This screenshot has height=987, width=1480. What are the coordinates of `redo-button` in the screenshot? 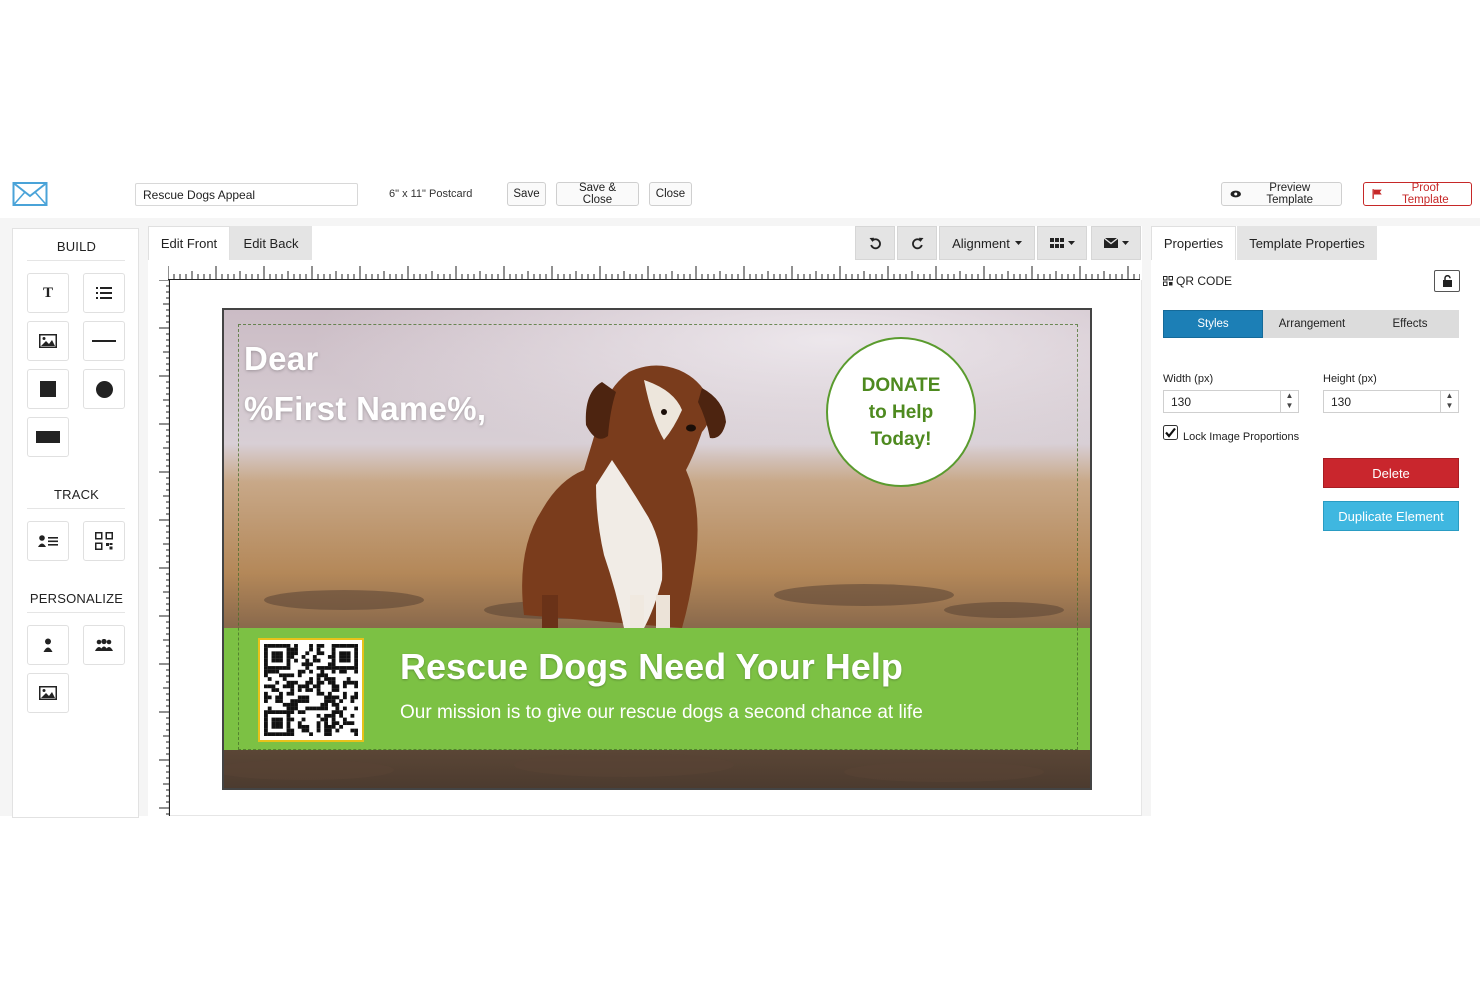 It's located at (917, 243).